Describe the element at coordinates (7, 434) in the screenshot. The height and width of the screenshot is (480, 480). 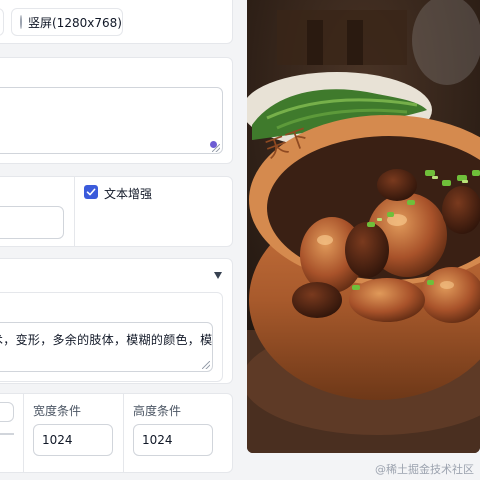
I see `size-slider-track` at that location.